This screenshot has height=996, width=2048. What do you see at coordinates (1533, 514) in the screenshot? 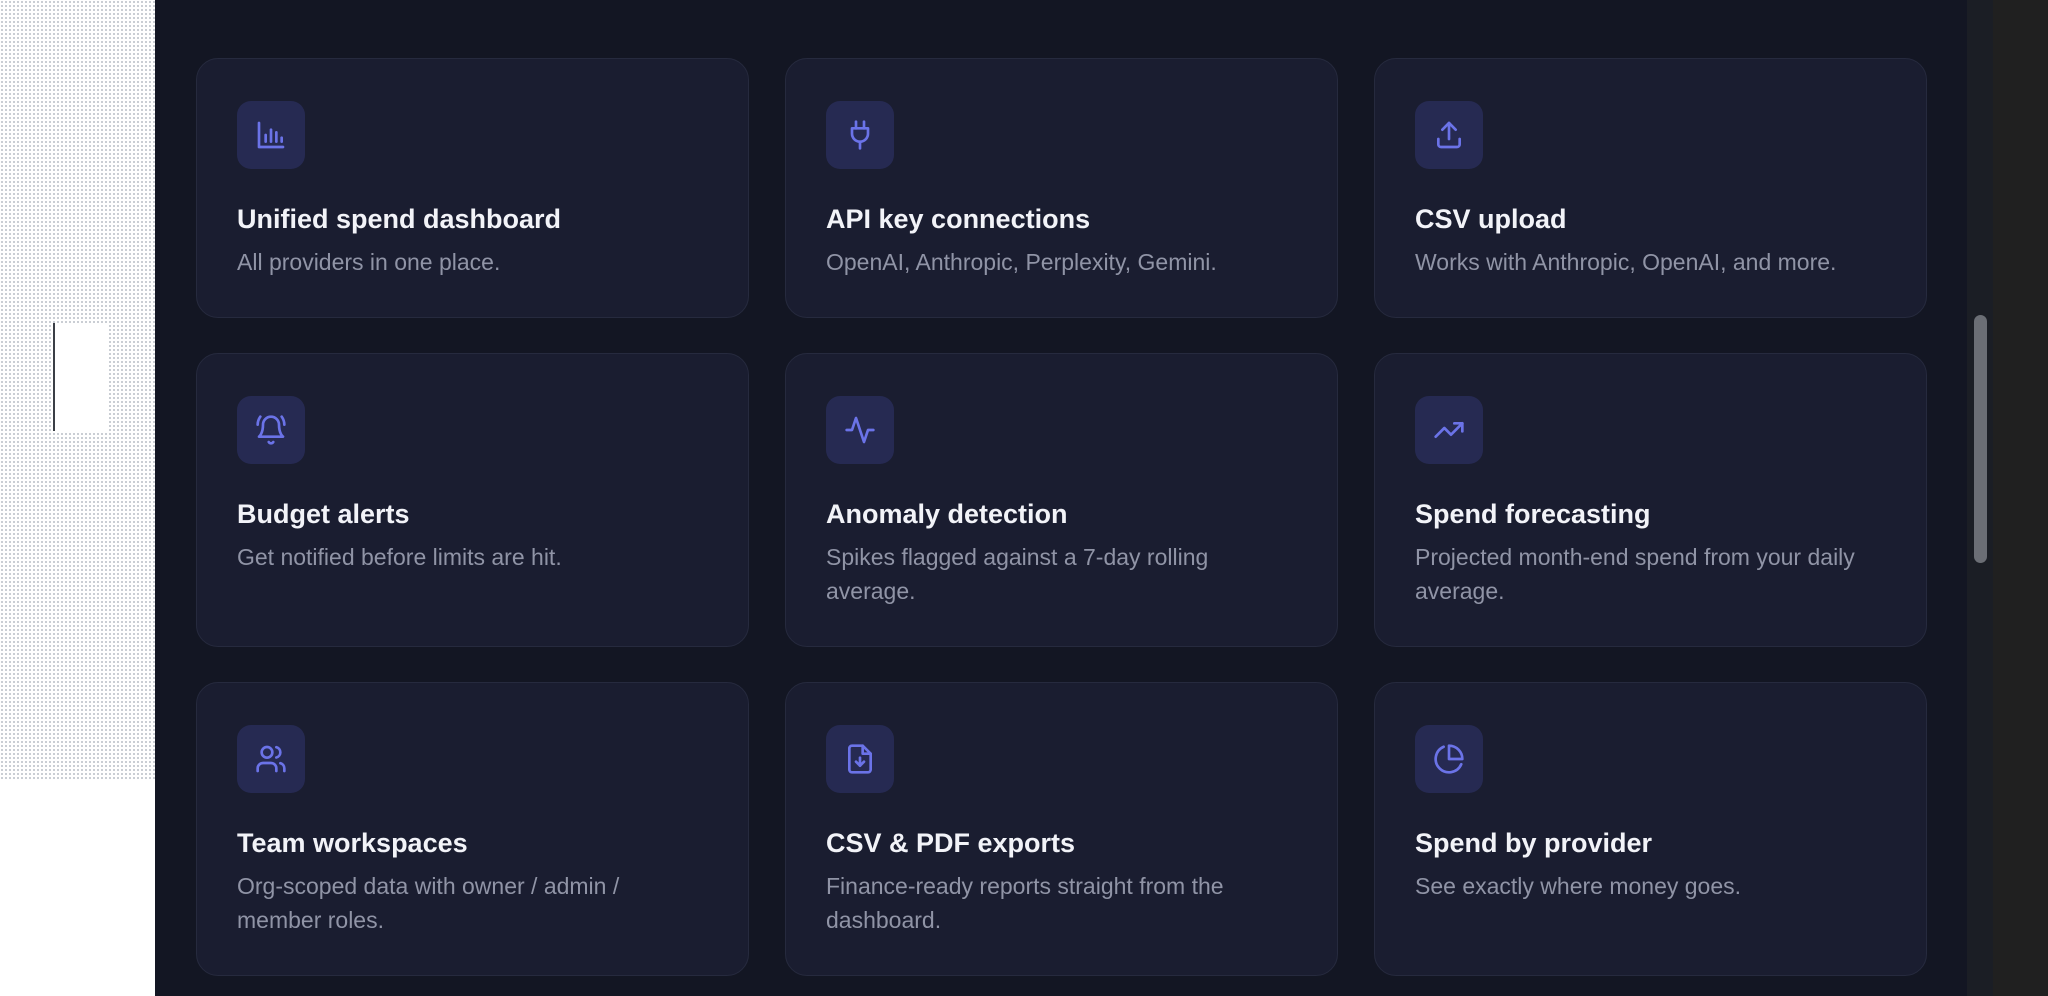
I see `feature-title: Spend forecasting` at bounding box center [1533, 514].